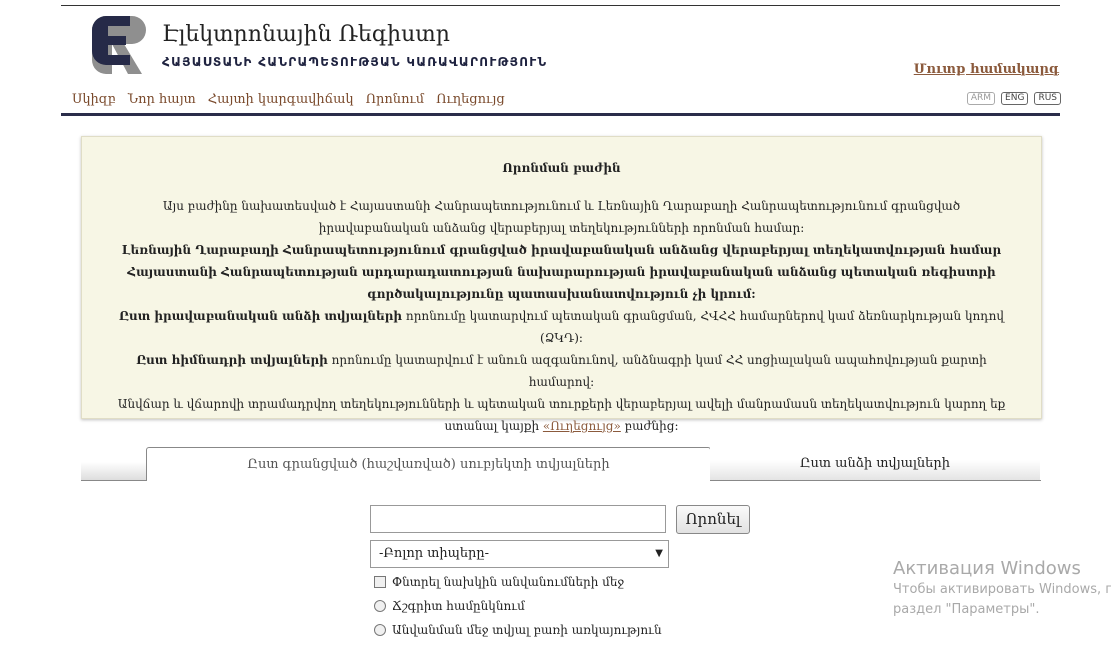 This screenshot has width=1111, height=646. I want to click on checkbox-icon, so click(380, 582).